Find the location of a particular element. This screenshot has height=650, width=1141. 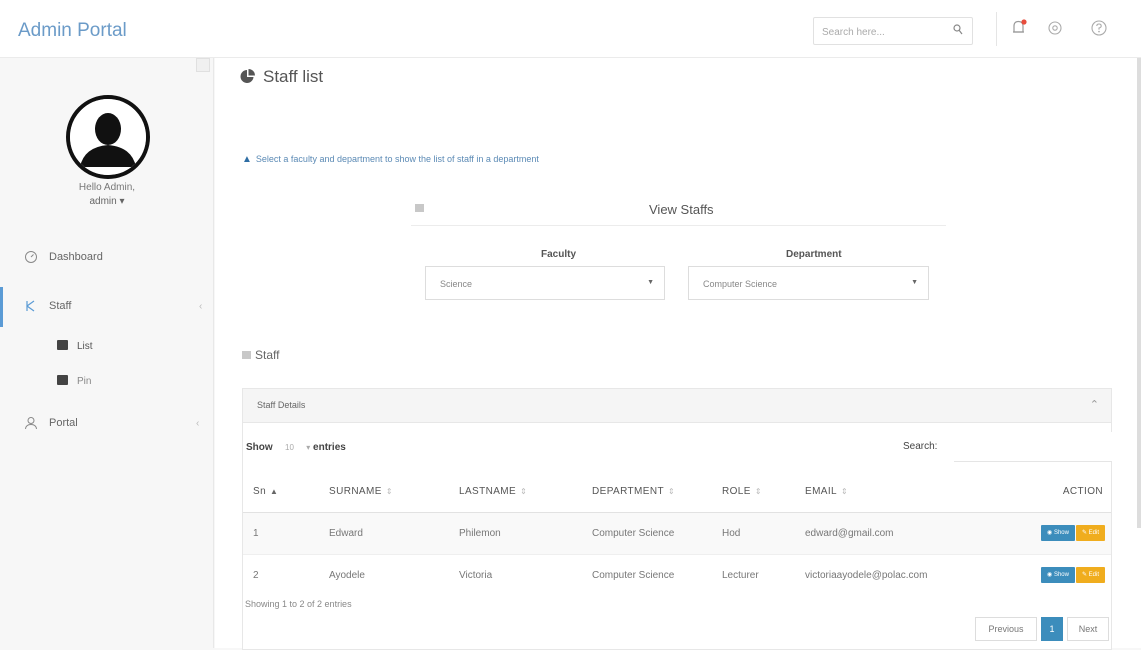

column-header-role: ROLE ⇕ is located at coordinates (753, 492).